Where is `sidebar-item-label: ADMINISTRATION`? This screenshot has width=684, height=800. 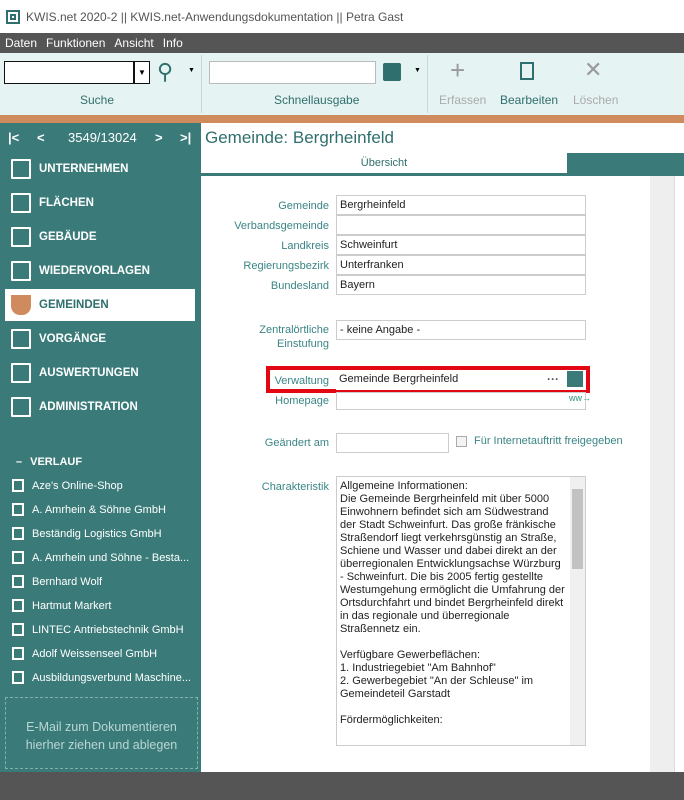
sidebar-item-label: ADMINISTRATION is located at coordinates (88, 407).